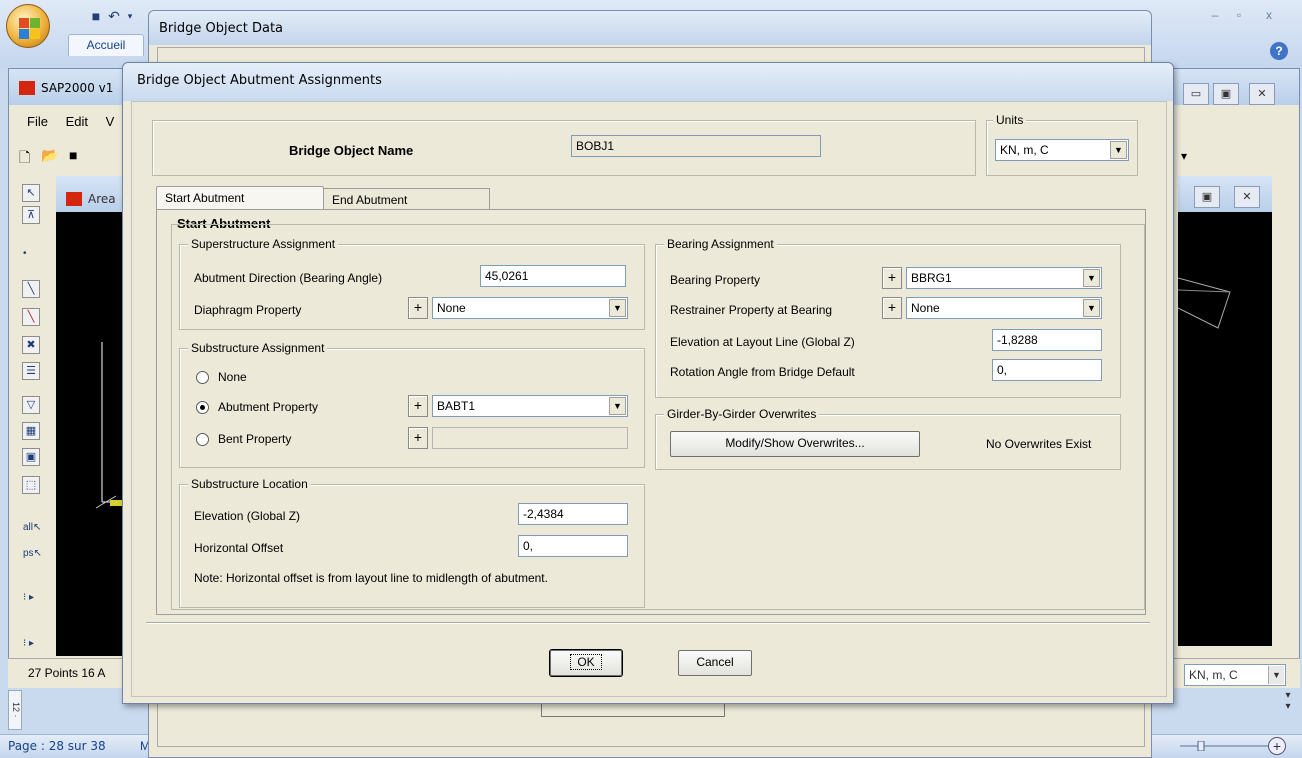  What do you see at coordinates (96, 16) in the screenshot?
I see `save-icon: ■` at bounding box center [96, 16].